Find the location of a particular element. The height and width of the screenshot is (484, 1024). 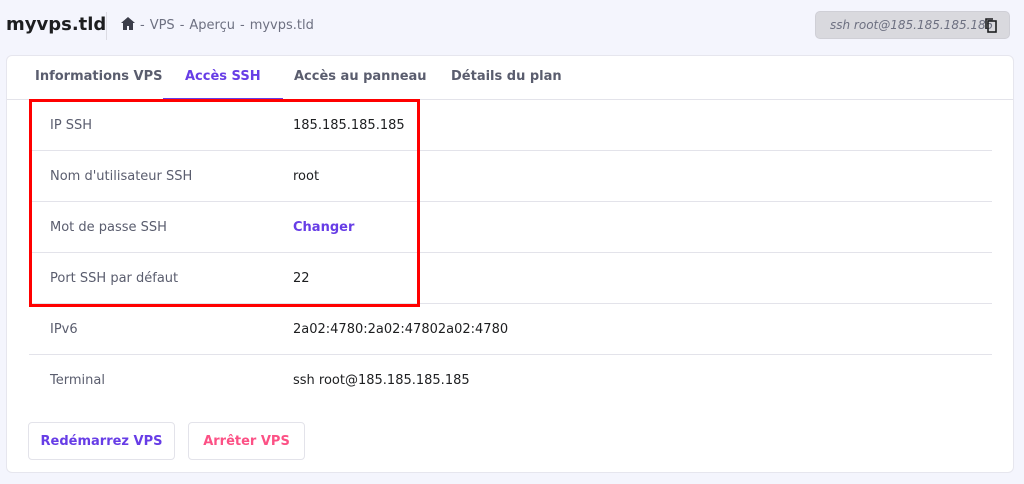

ssh-command-chip: ssh root@185.185.185.185 is located at coordinates (912, 25).